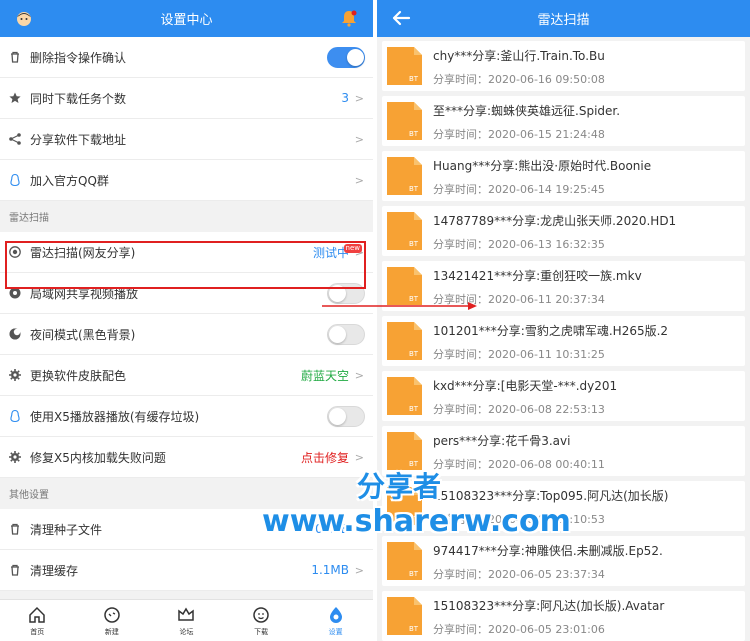 The height and width of the screenshot is (641, 750). Describe the element at coordinates (186, 180) in the screenshot. I see `settings-row-rows_top-3: 加入官方QQ群 >` at that location.